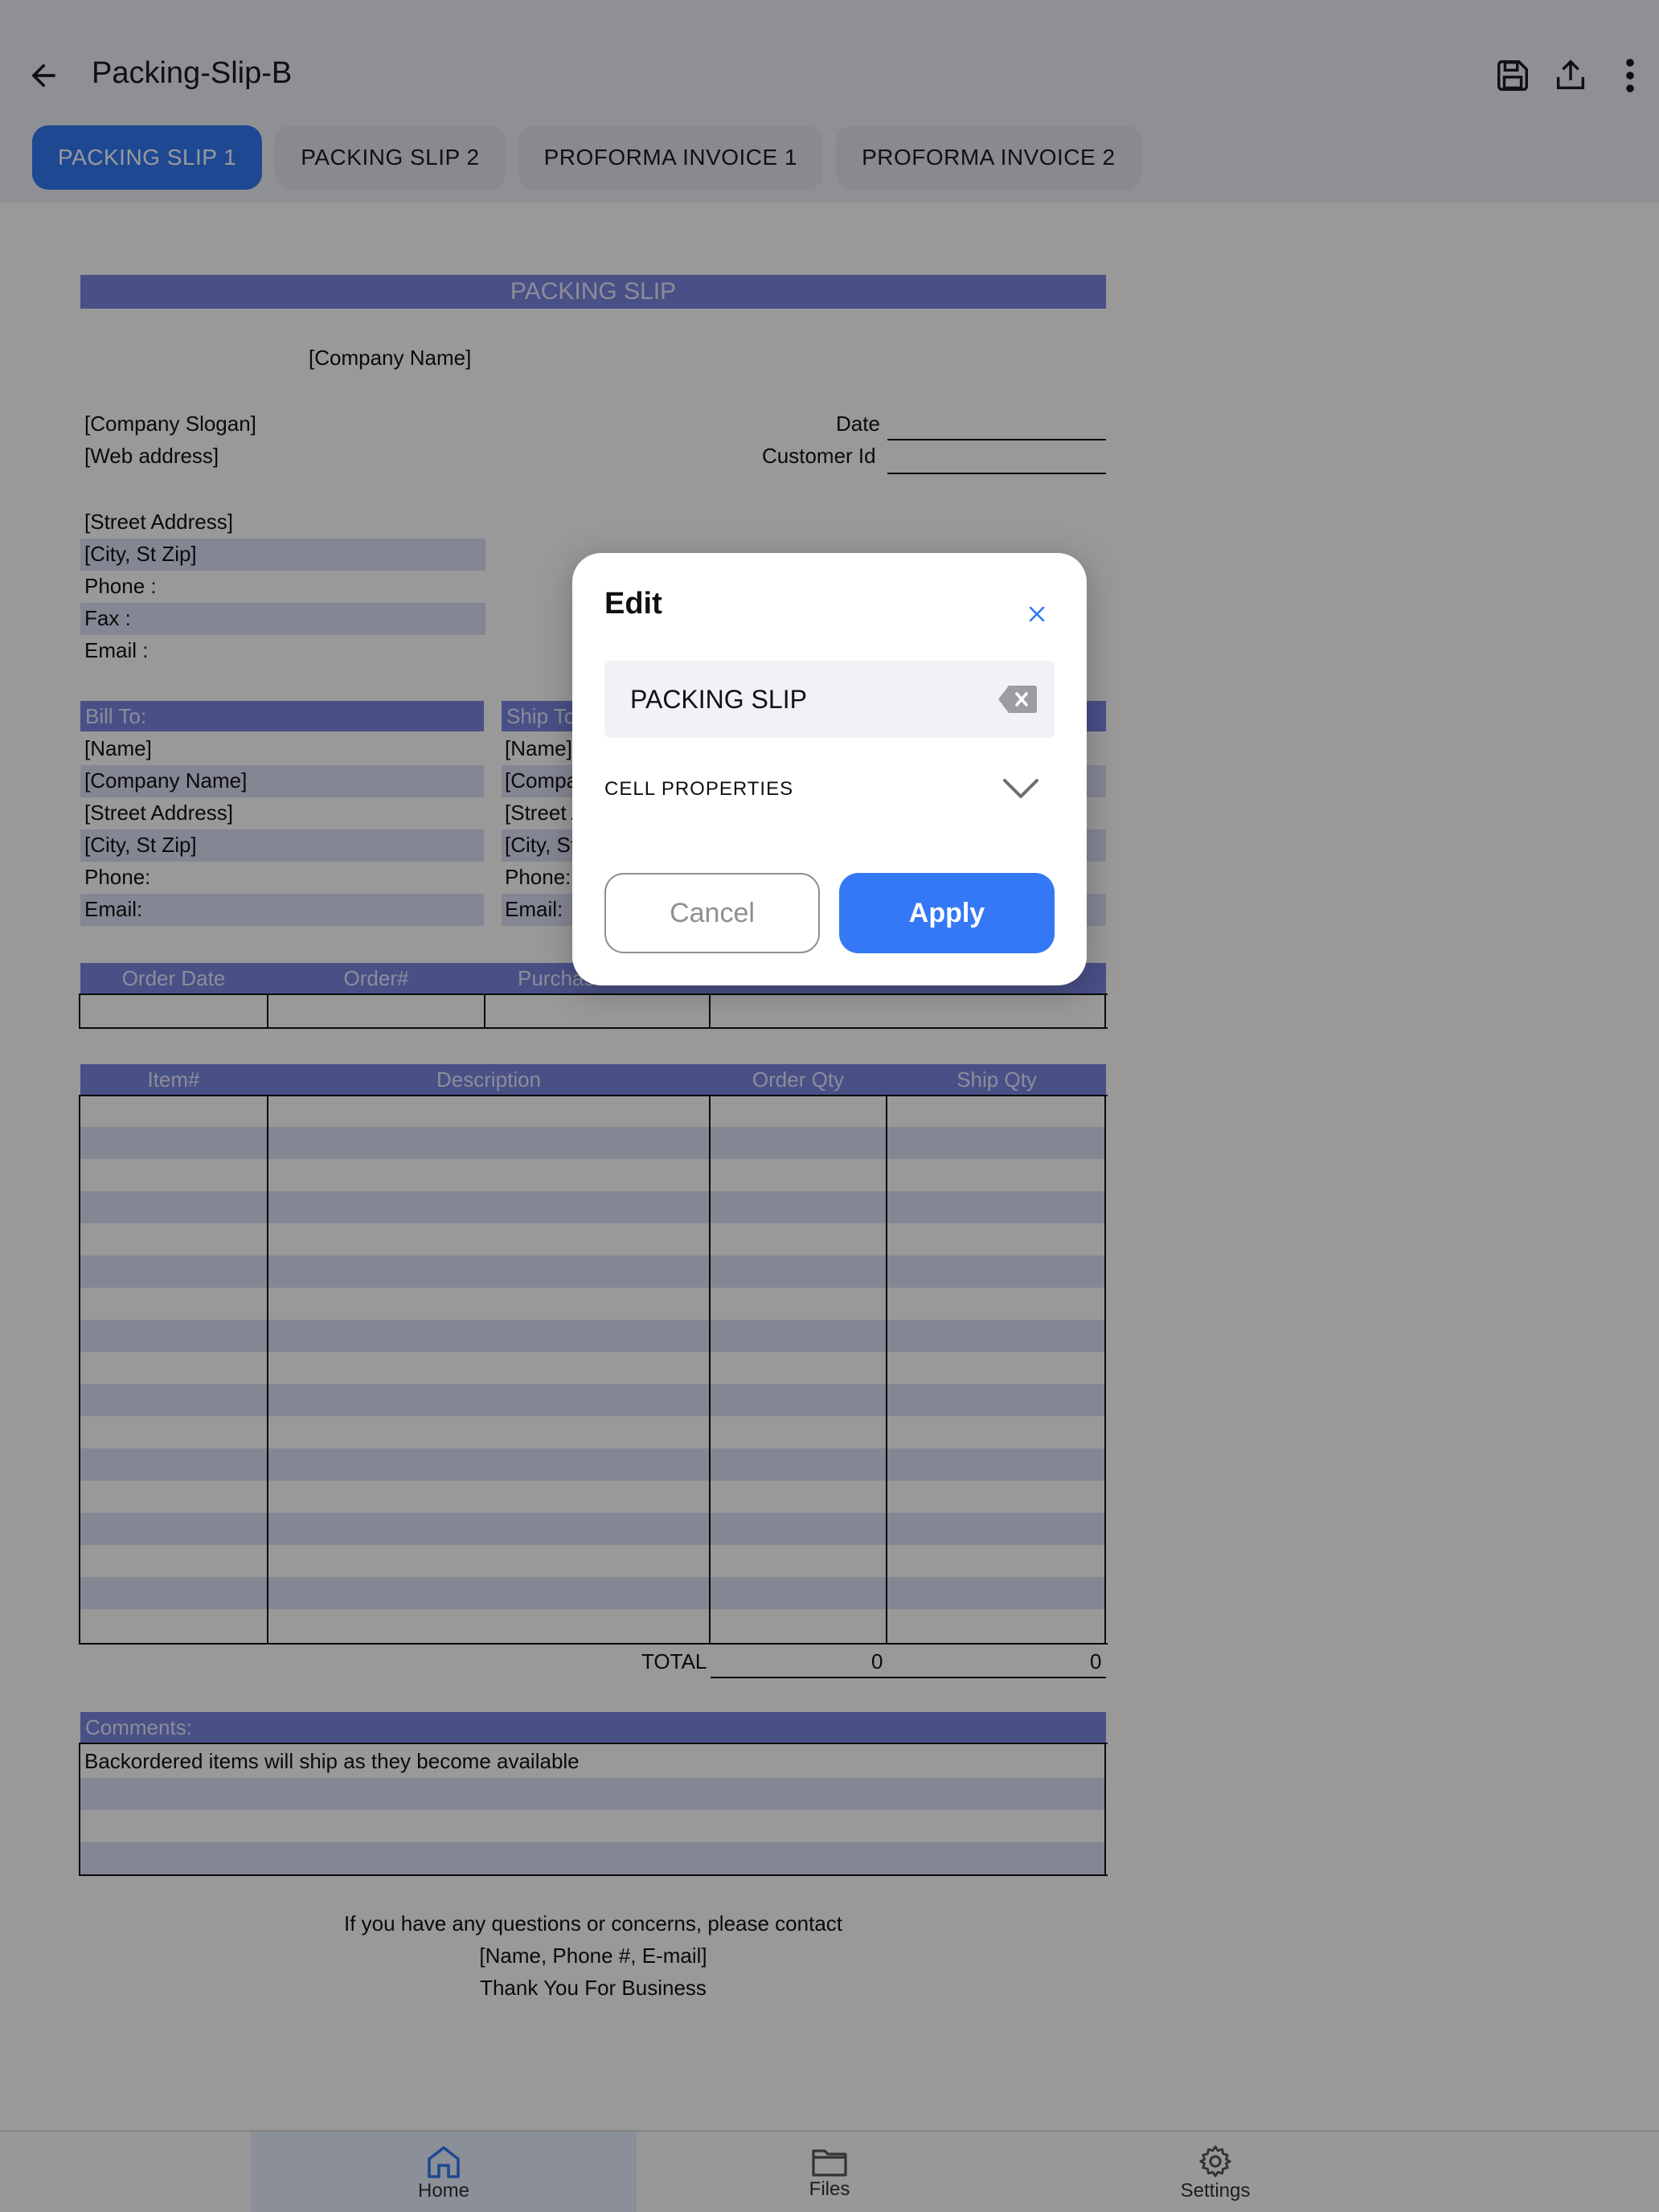 This screenshot has width=1659, height=2212. Describe the element at coordinates (829, 769) in the screenshot. I see `edit-dialog: Edit CELL PROPERTIES Cancel Apply` at that location.